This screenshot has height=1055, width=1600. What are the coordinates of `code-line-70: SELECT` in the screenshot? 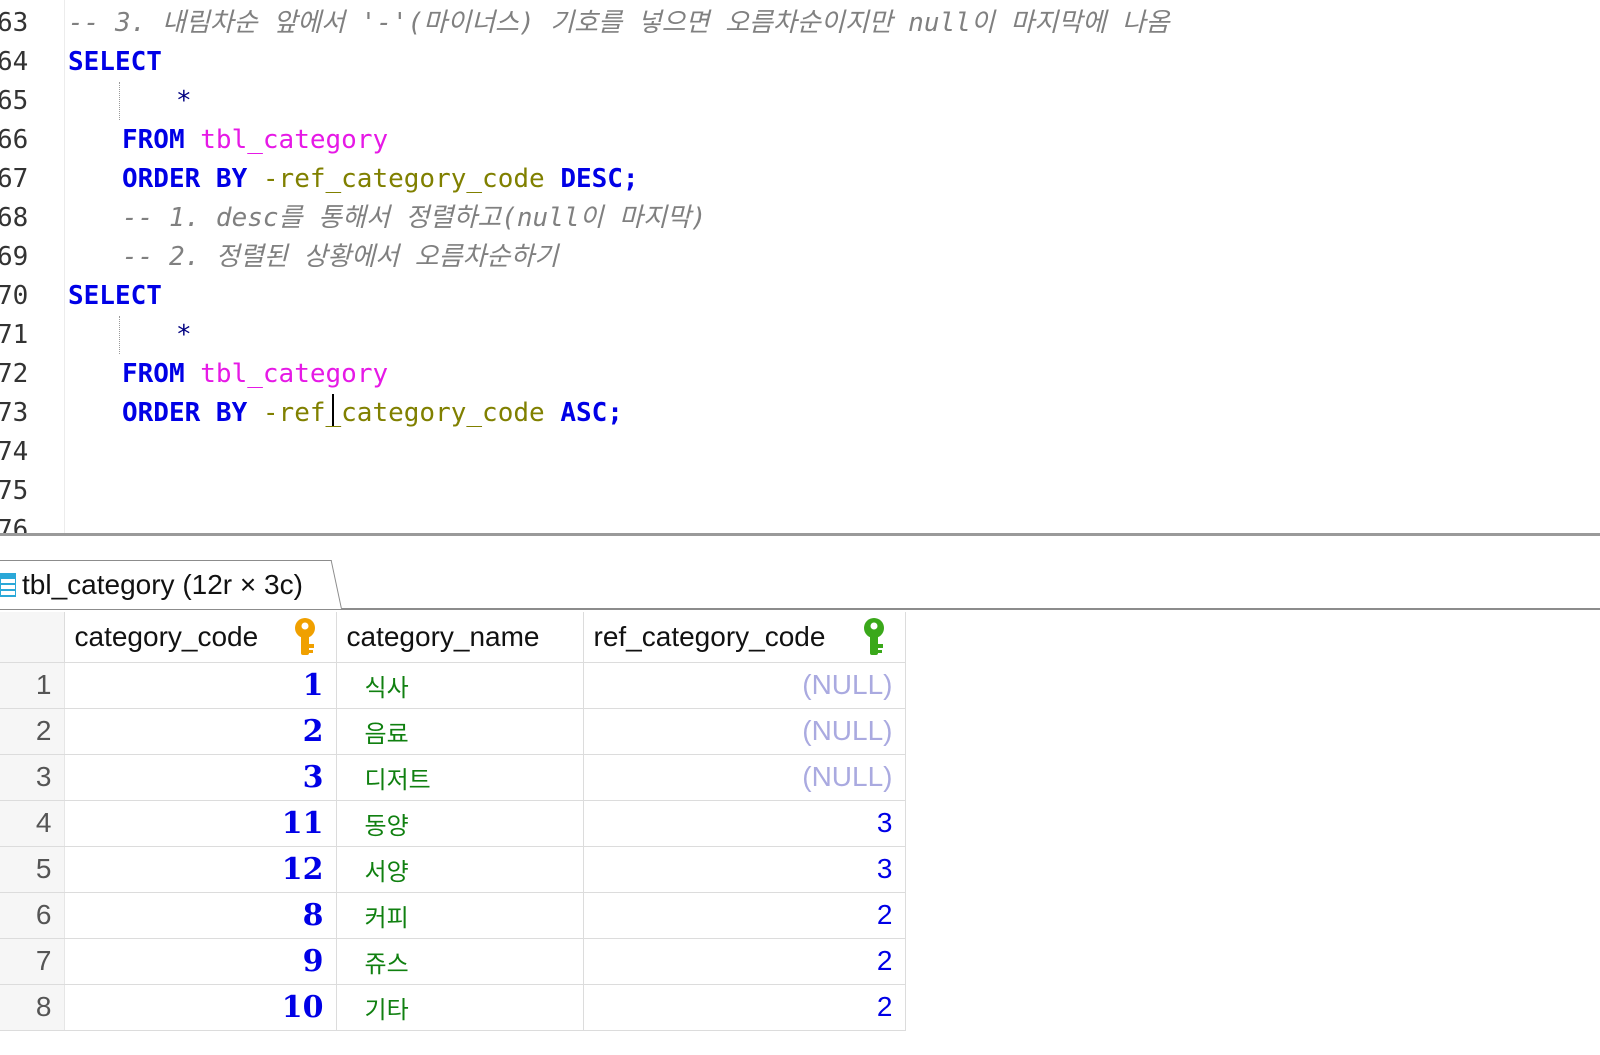 It's located at (115, 296).